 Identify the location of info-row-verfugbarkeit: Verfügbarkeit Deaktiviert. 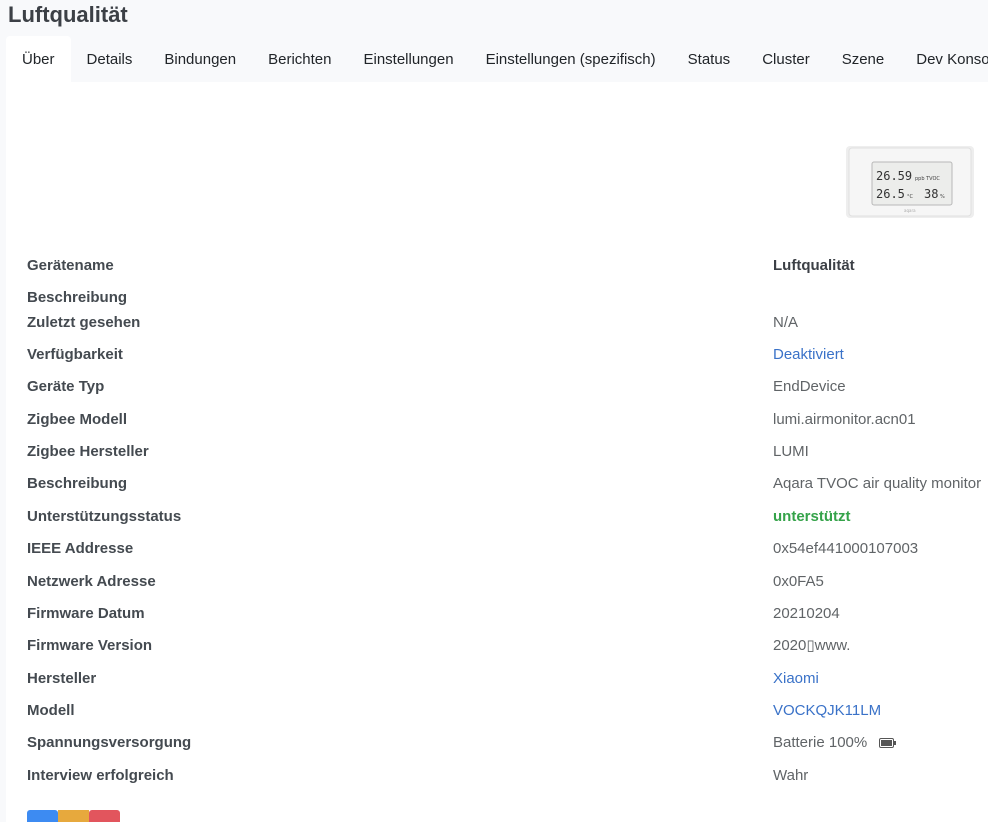
(507, 355).